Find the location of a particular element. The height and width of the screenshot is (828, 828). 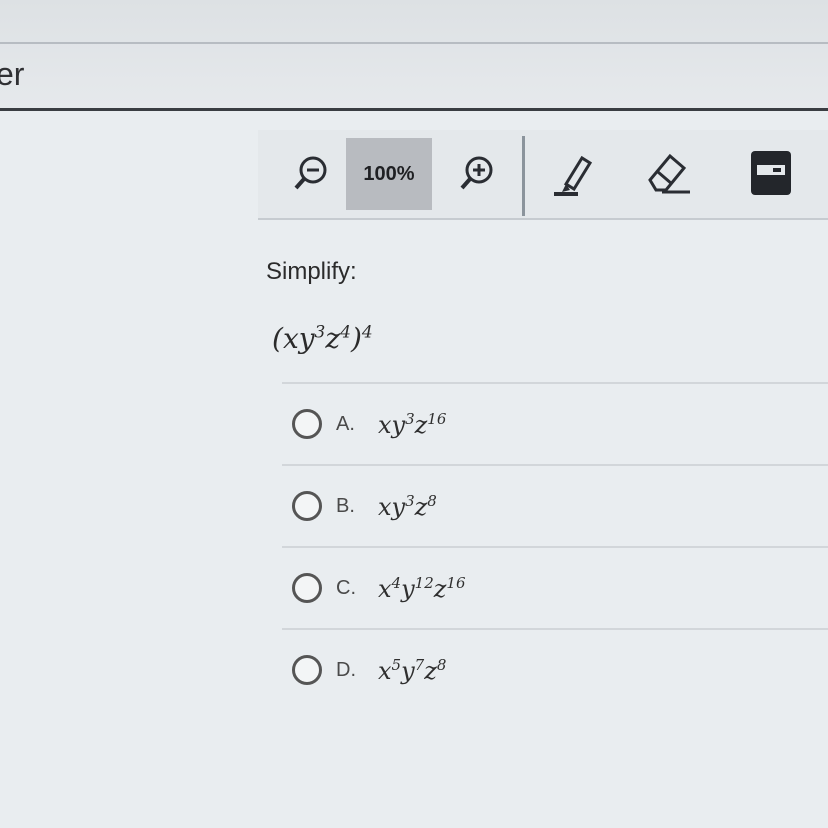

zoom-in-button is located at coordinates (477, 173).